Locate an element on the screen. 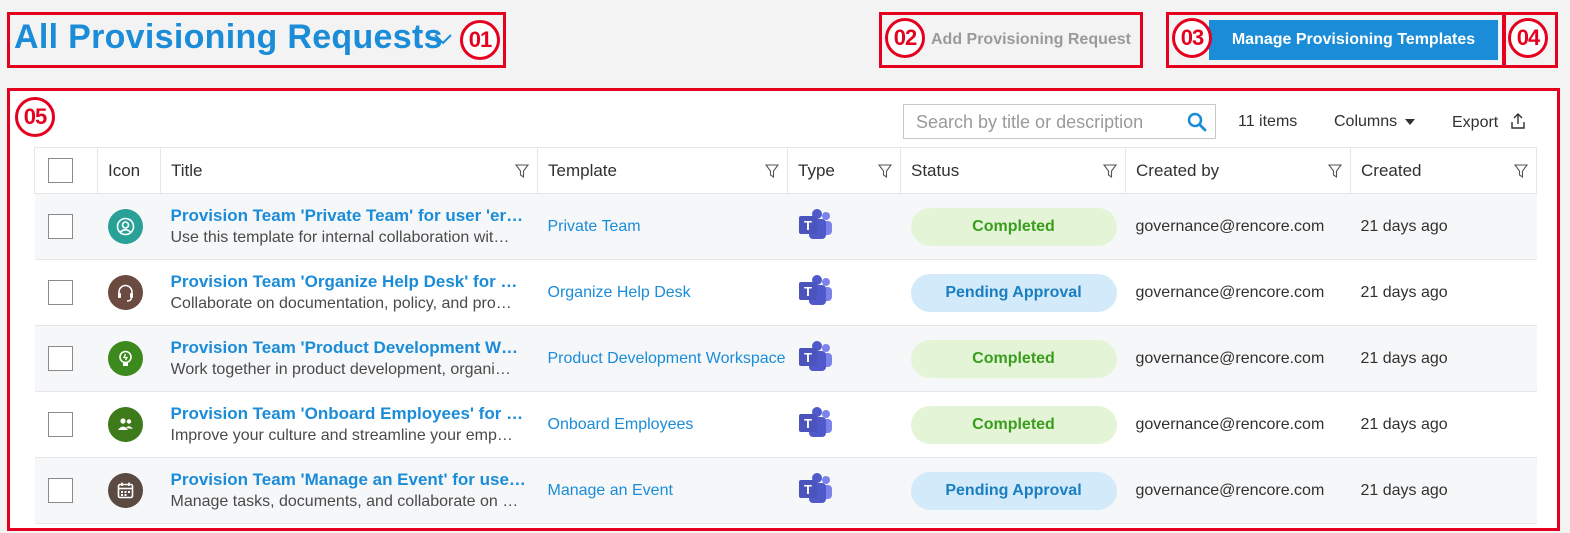 Image resolution: width=1570 pixels, height=533 pixels. annotation-marker-03: 03 is located at coordinates (1192, 38).